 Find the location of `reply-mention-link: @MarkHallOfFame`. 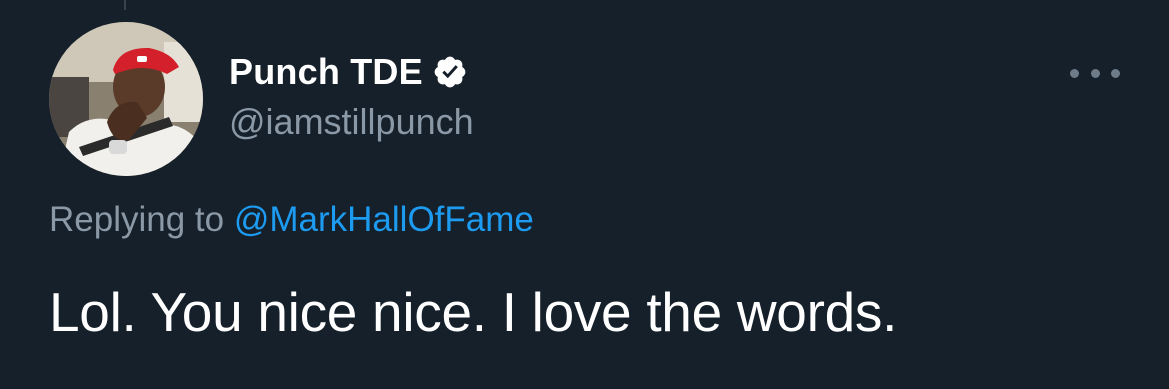

reply-mention-link: @MarkHallOfFame is located at coordinates (384, 219).